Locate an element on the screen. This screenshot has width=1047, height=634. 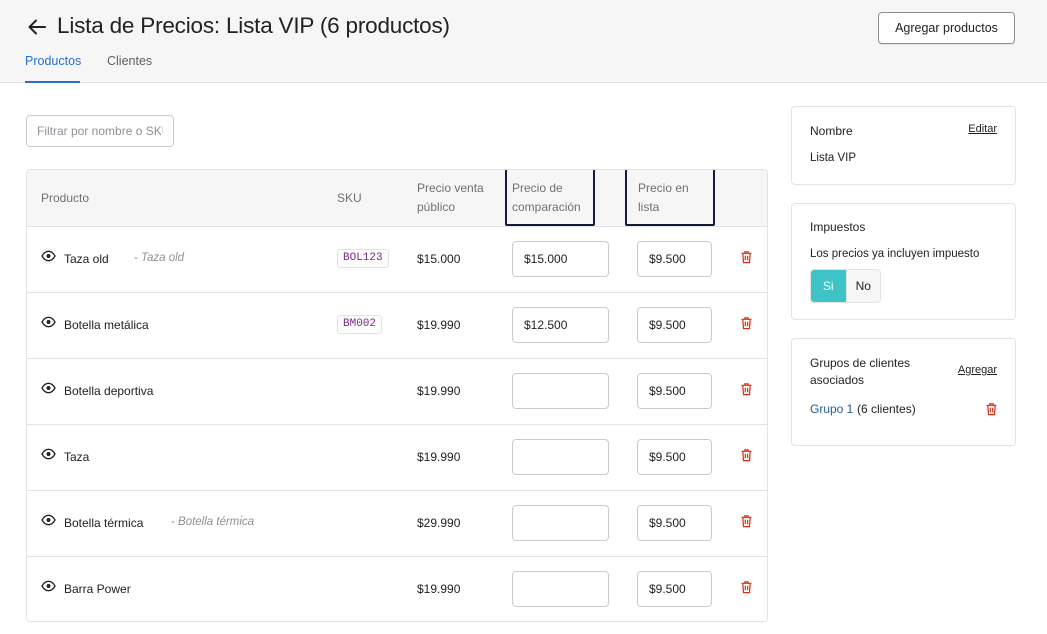
add-group-link: Agregar is located at coordinates (977, 370).